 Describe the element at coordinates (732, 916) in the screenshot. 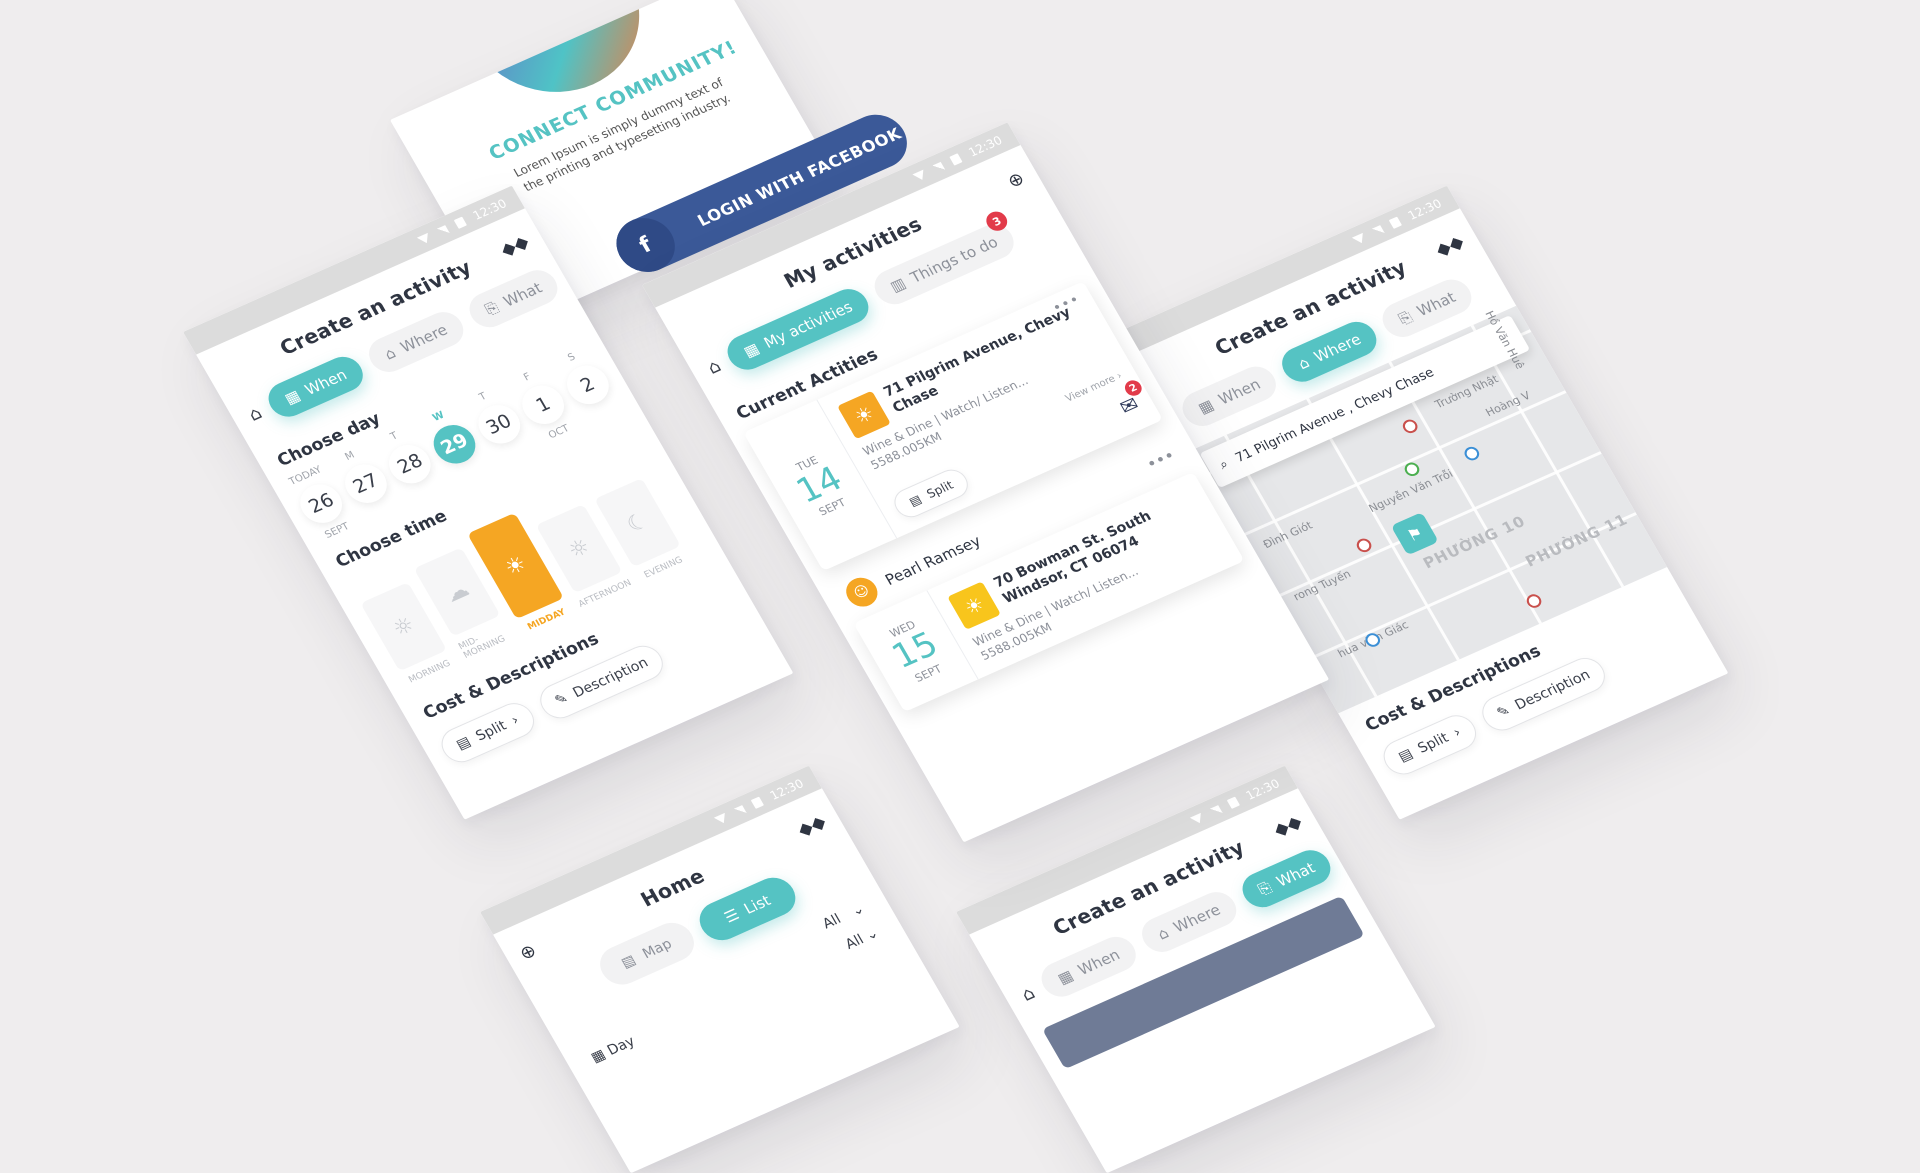

I see `list-icon: ☰` at that location.